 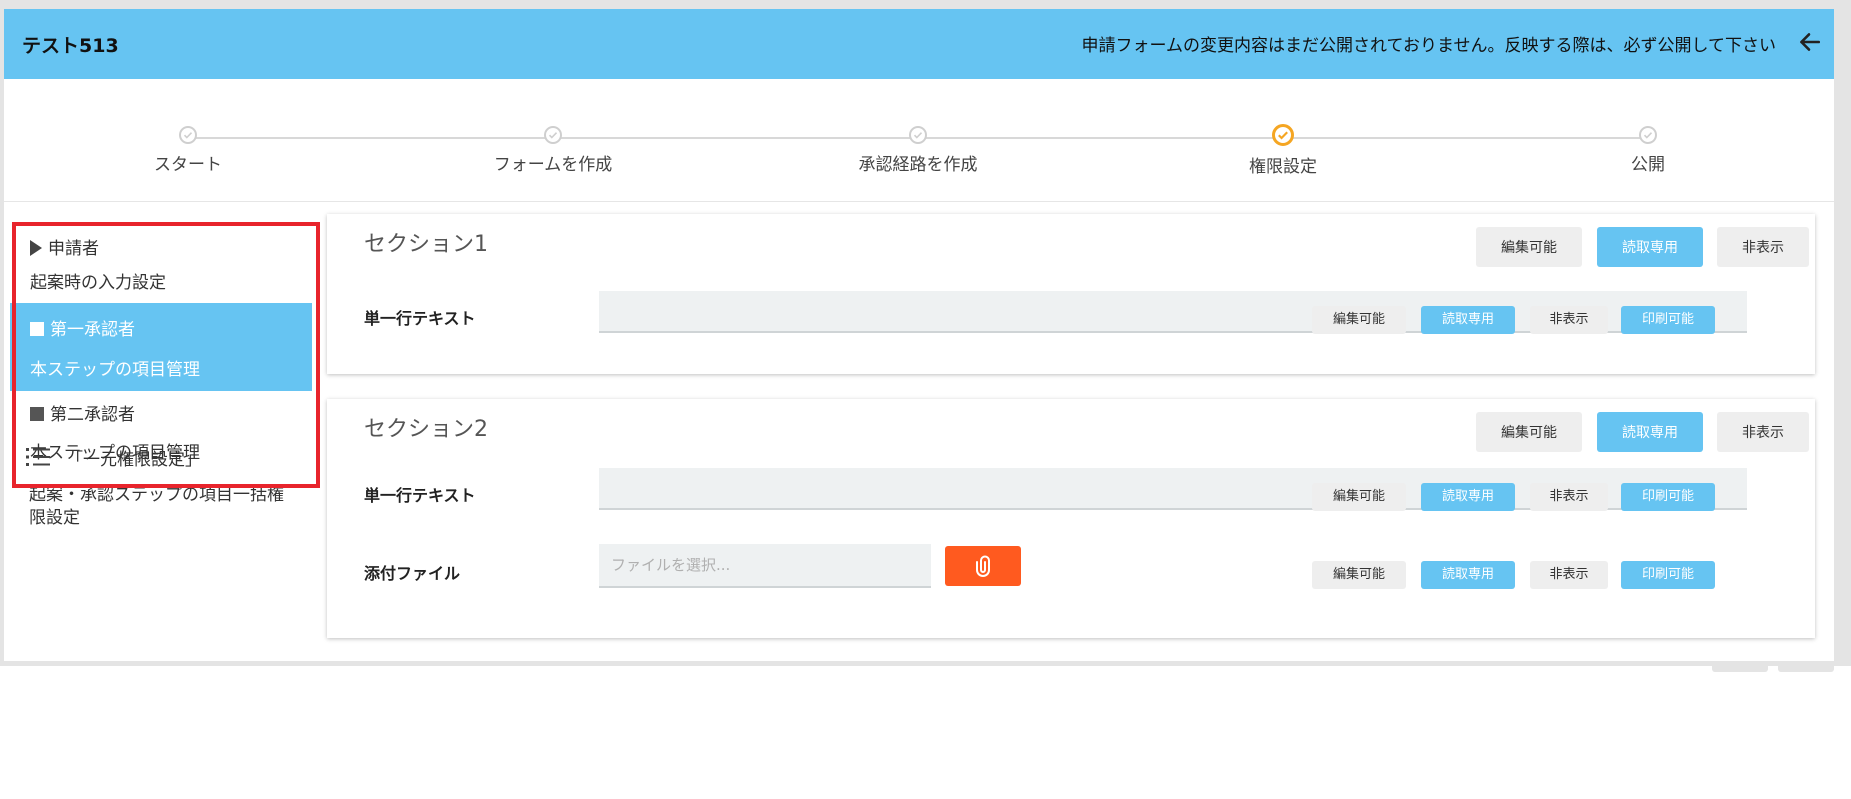 What do you see at coordinates (134, 460) in the screenshot?
I see `sidebar-item-label: 「一元権限設定」` at bounding box center [134, 460].